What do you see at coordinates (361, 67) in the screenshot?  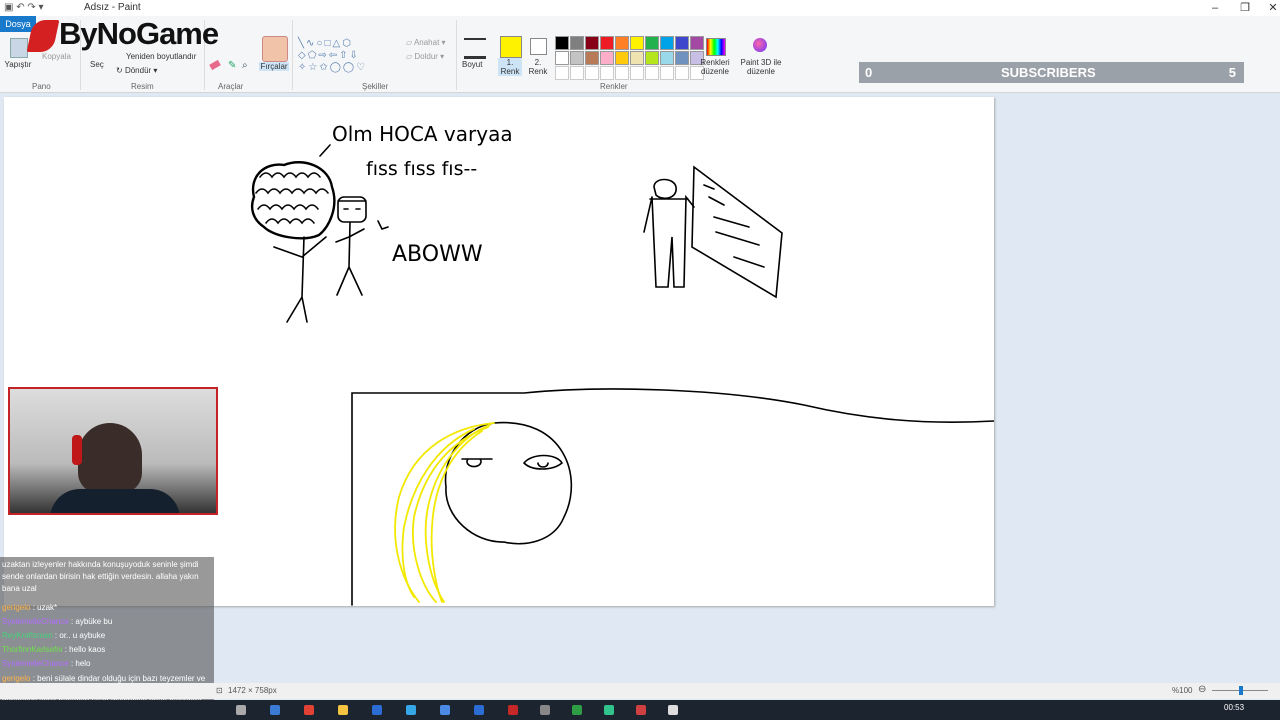 I see `heart-shape-icon: ♡` at bounding box center [361, 67].